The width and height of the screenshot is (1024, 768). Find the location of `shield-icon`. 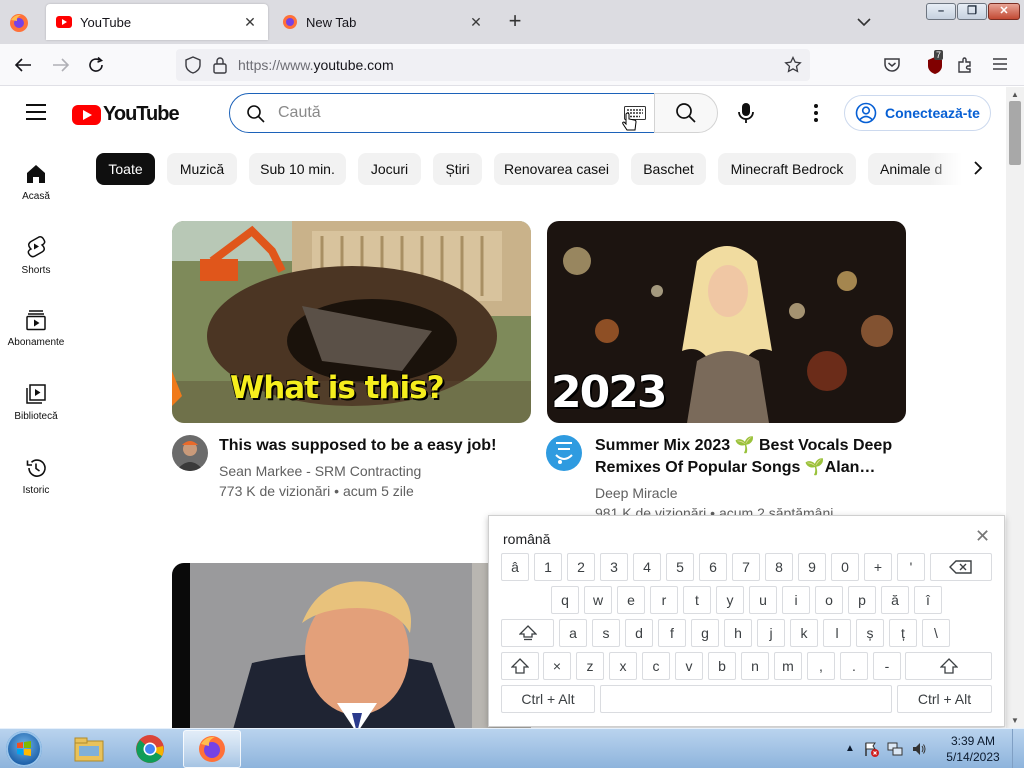

shield-icon is located at coordinates (193, 65).